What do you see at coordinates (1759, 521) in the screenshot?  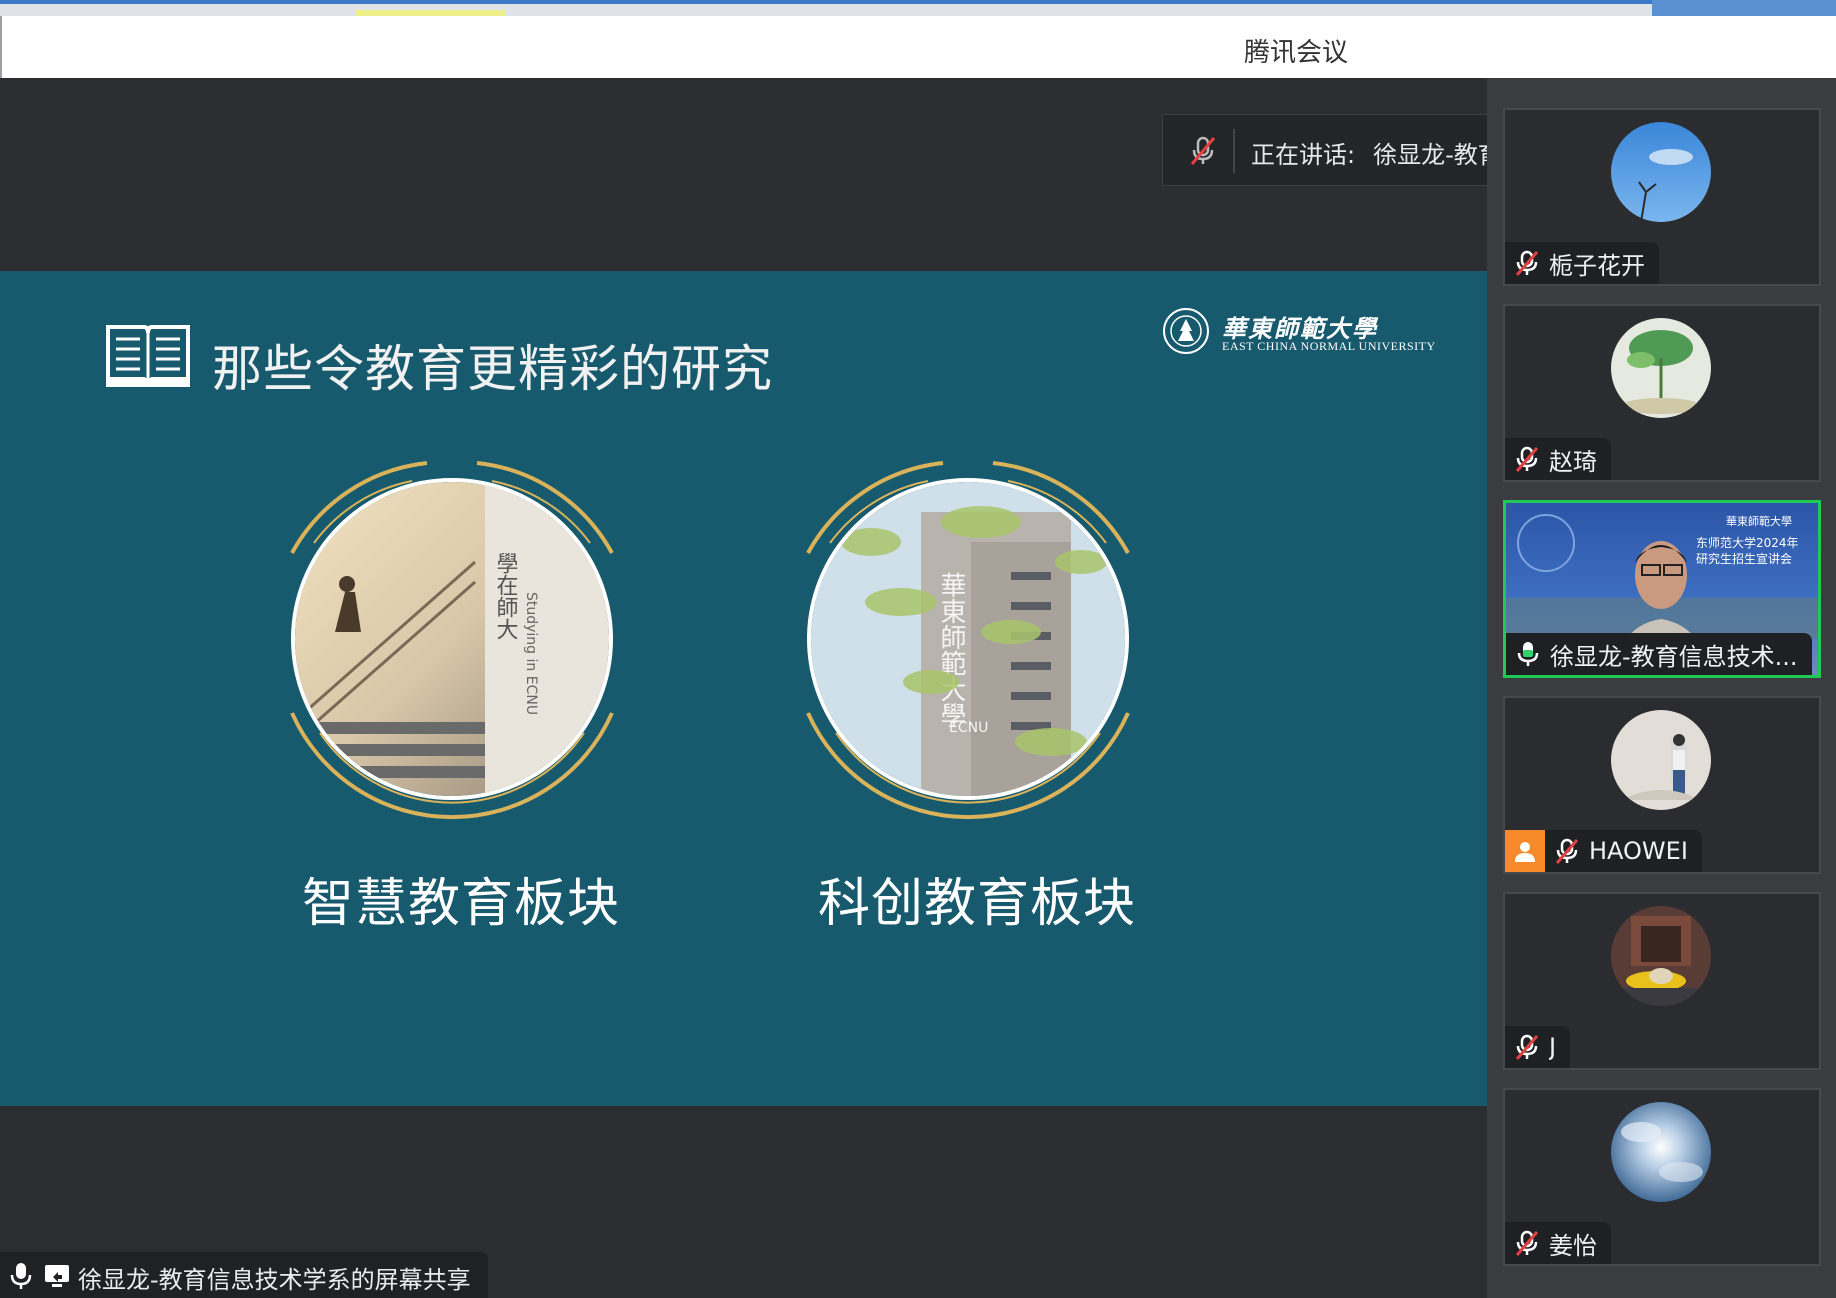 I see `video-text-logo: 華東師範大學` at bounding box center [1759, 521].